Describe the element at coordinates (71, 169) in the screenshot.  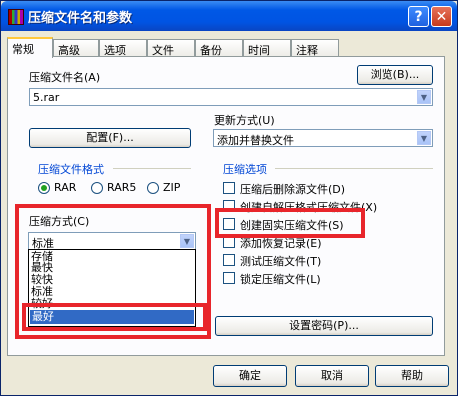
I see `format-group-title: 压缩文件格式` at that location.